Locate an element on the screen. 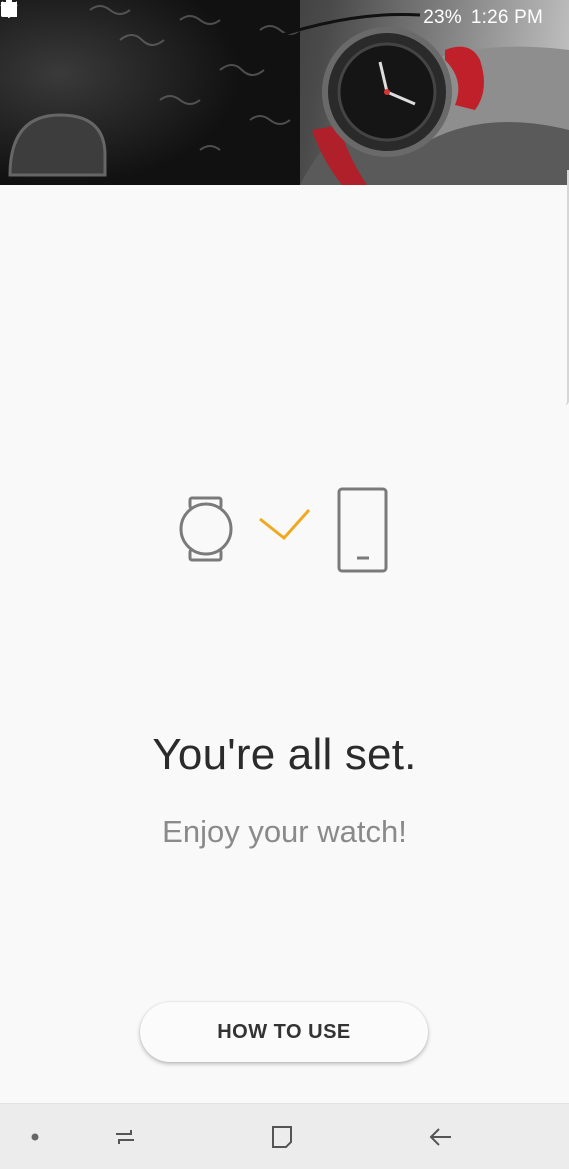 Image resolution: width=569 pixels, height=1169 pixels. status-bar: 23% 1:26 PM is located at coordinates (284, 18).